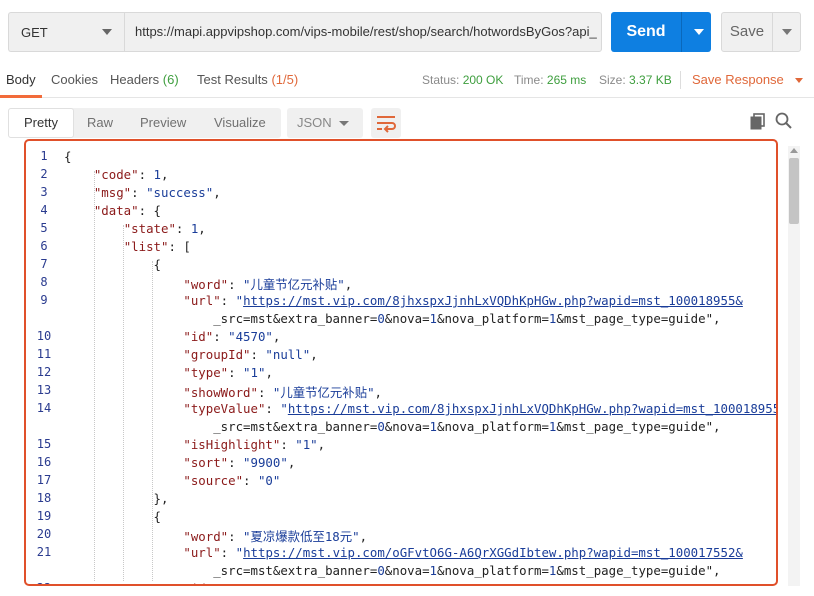 The height and width of the screenshot is (596, 814). I want to click on send-divider, so click(681, 32).